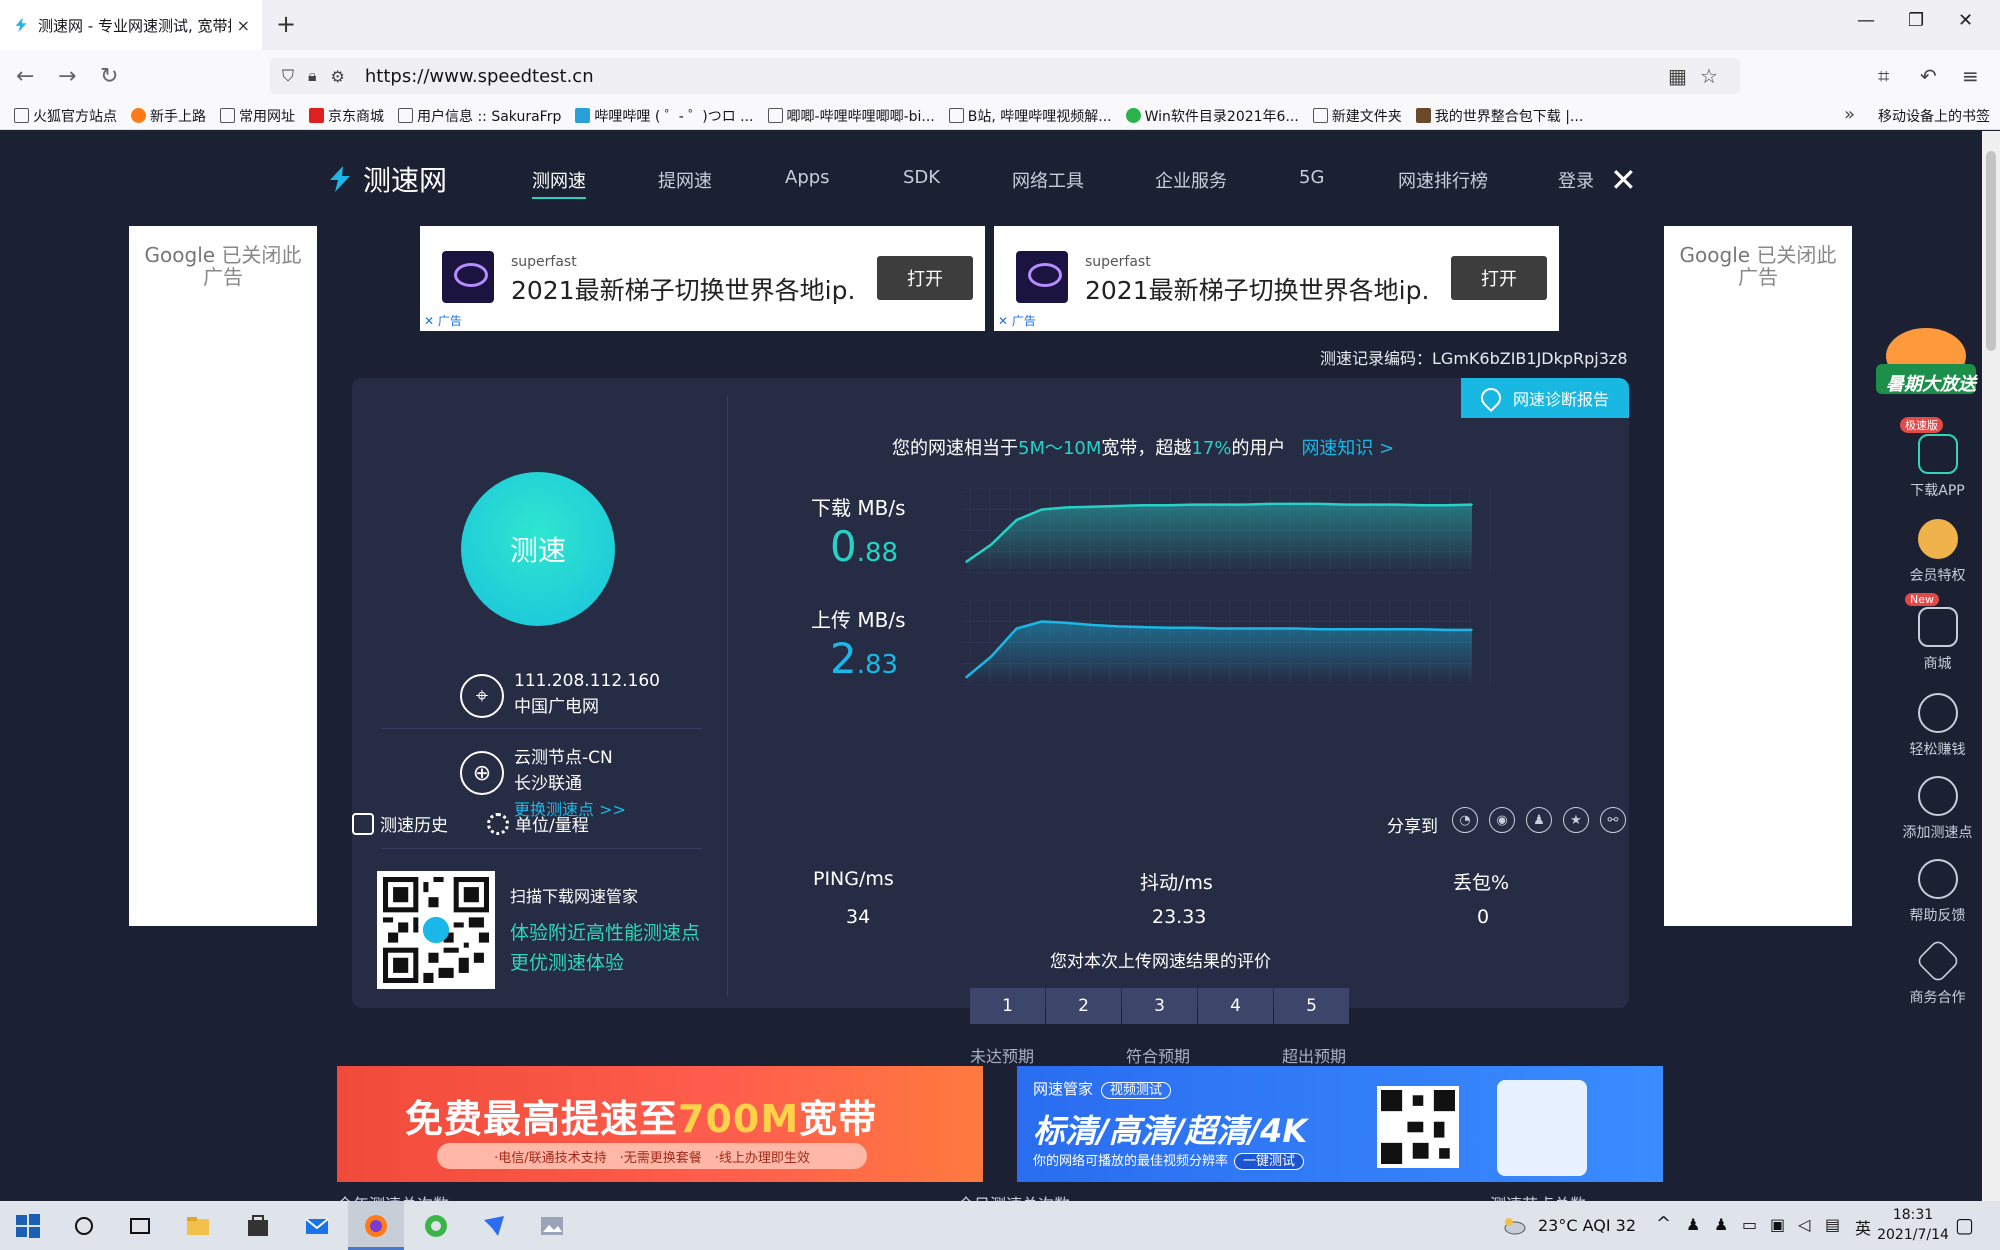 The height and width of the screenshot is (1250, 2000). What do you see at coordinates (1357, 116) in the screenshot?
I see `bookmark-item: 新建文件夹` at bounding box center [1357, 116].